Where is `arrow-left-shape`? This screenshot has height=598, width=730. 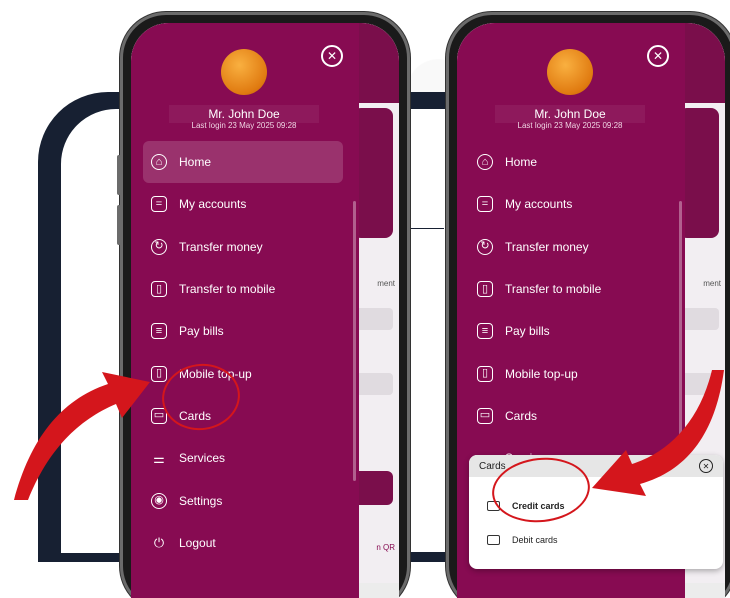 arrow-left-shape is located at coordinates (82, 436).